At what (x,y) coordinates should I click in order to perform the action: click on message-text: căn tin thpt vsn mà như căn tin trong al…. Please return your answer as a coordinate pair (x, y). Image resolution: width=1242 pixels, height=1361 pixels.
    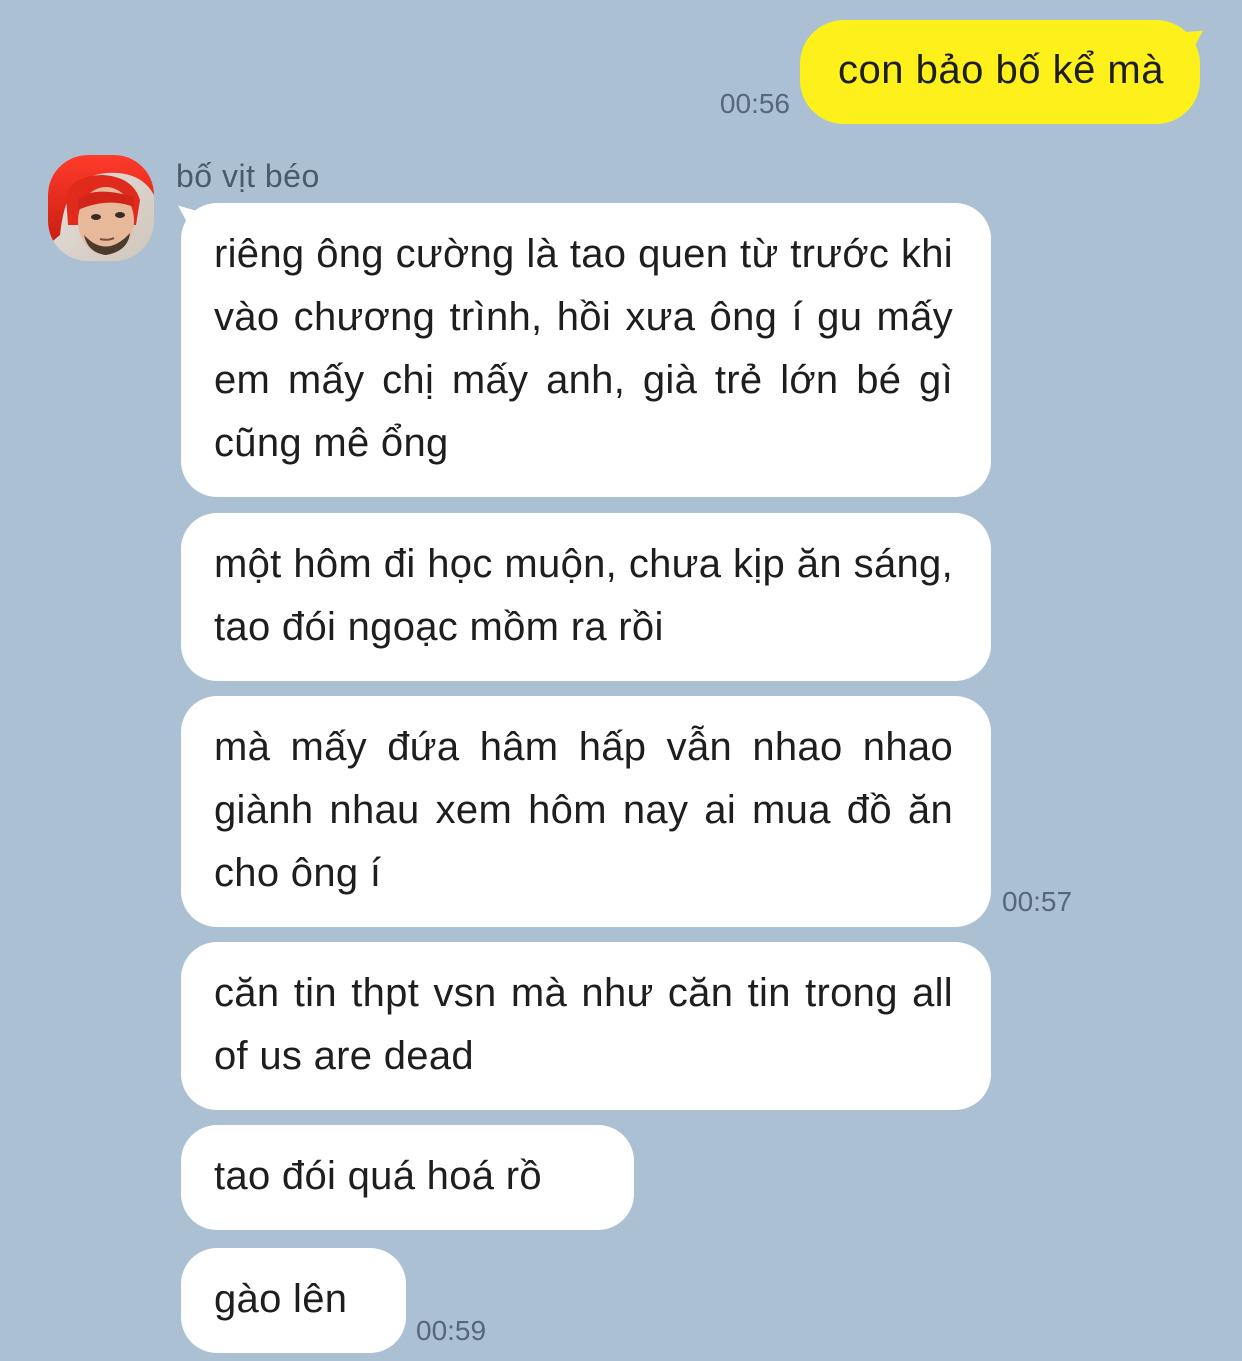
    Looking at the image, I should click on (583, 1024).